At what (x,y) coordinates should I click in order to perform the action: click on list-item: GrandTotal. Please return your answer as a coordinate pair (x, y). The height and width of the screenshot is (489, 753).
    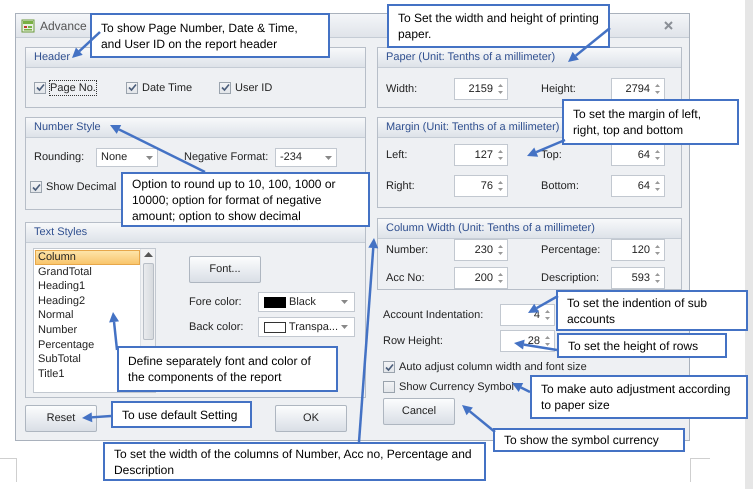
    Looking at the image, I should click on (87, 272).